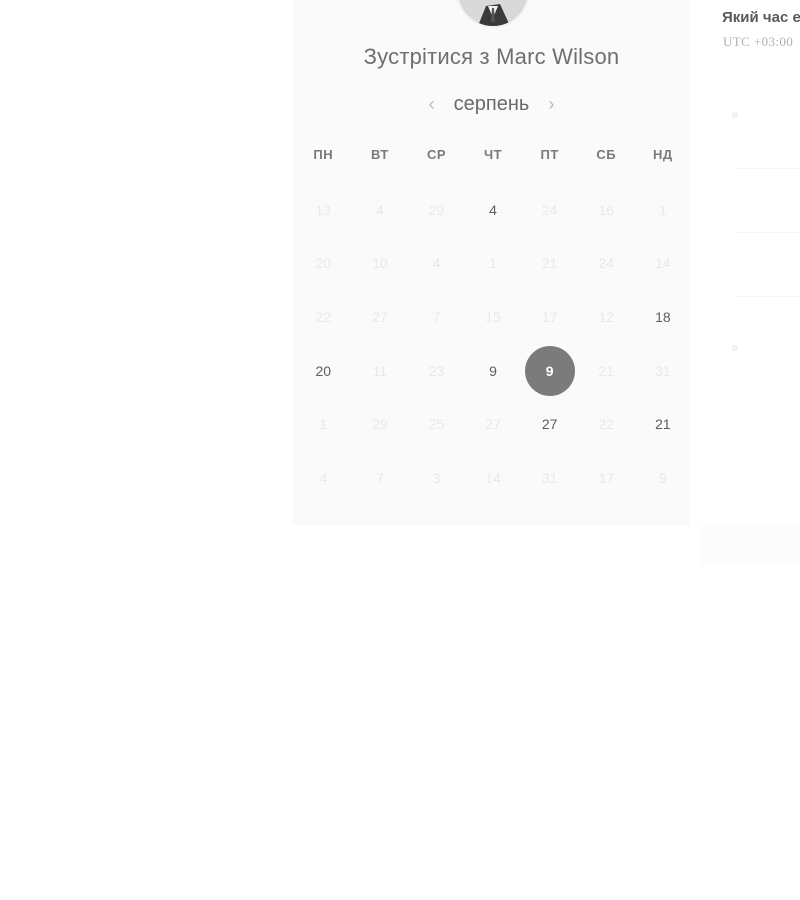 This screenshot has height=900, width=800. I want to click on weekday-label: НД, so click(663, 154).